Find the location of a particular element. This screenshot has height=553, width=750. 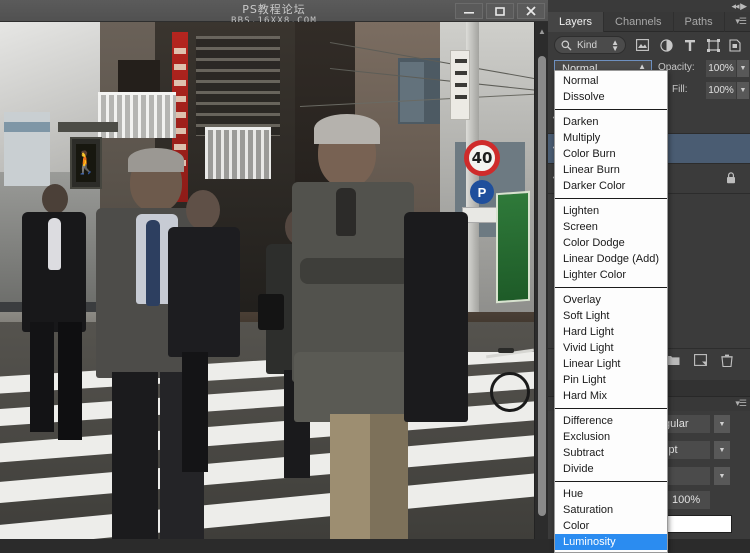

updown-arrows-icon: ▲▼ is located at coordinates (615, 46).